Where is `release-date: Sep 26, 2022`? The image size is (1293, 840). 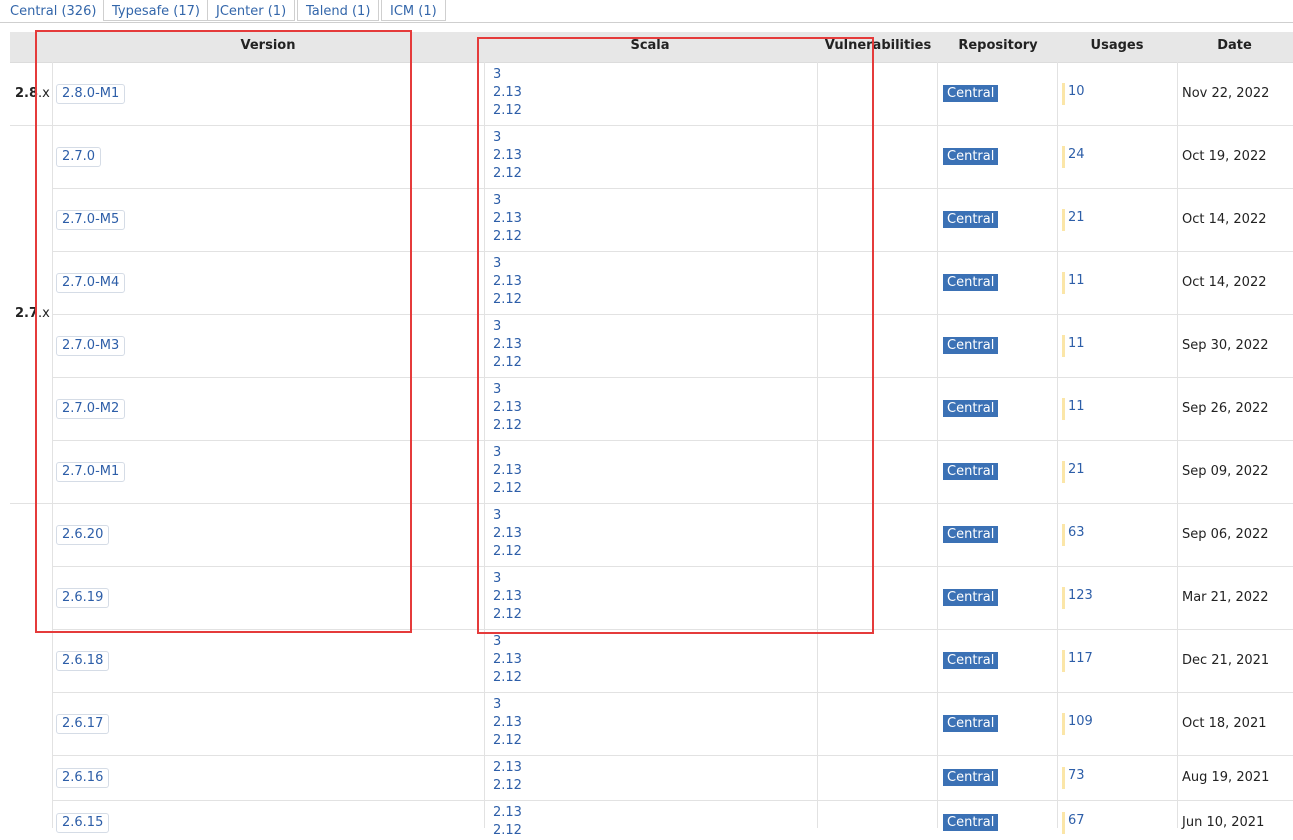 release-date: Sep 26, 2022 is located at coordinates (1225, 408).